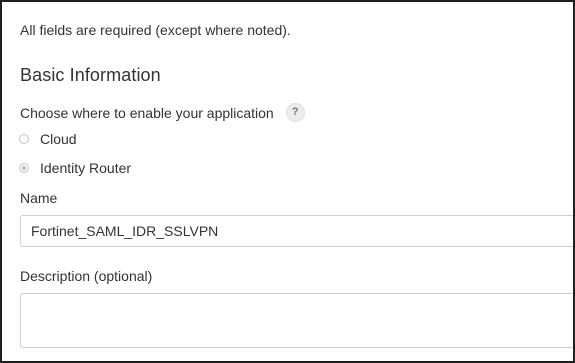 This screenshot has width=575, height=363. I want to click on name-input, so click(296, 231).